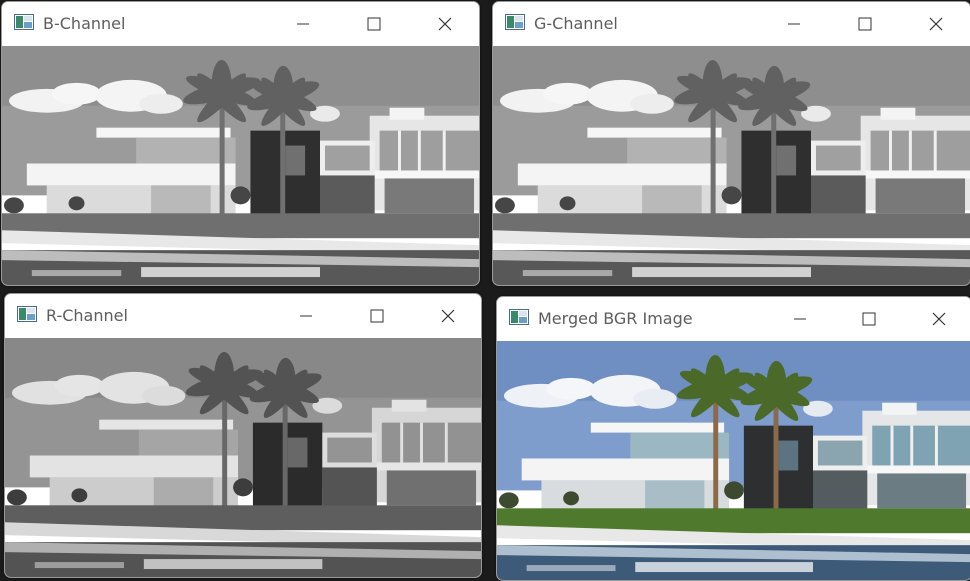 The height and width of the screenshot is (581, 970). Describe the element at coordinates (615, 318) in the screenshot. I see `window-title: Merged BGR Image` at that location.